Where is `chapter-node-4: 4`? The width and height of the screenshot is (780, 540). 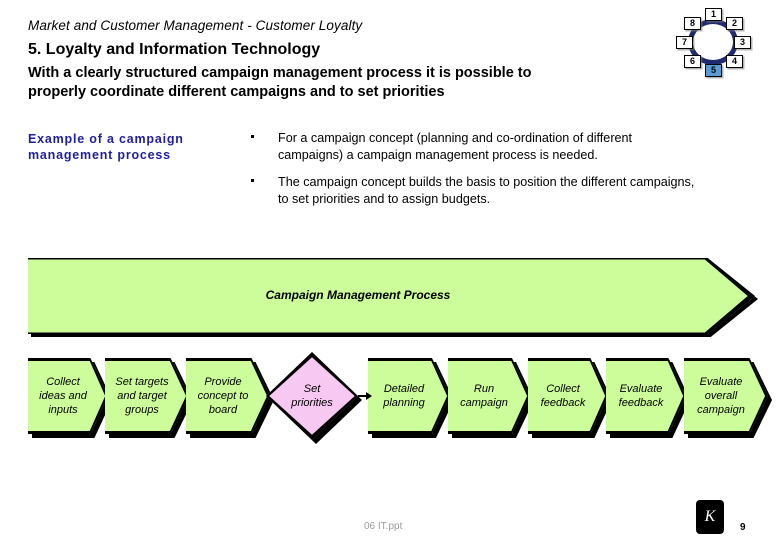 chapter-node-4: 4 is located at coordinates (734, 61).